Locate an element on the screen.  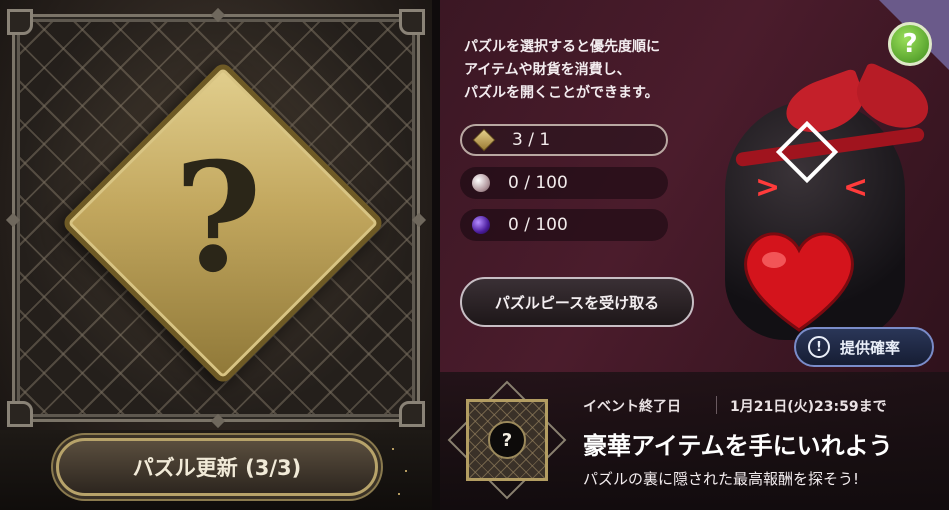
resource-value: 3 / 1 is located at coordinates (531, 140).